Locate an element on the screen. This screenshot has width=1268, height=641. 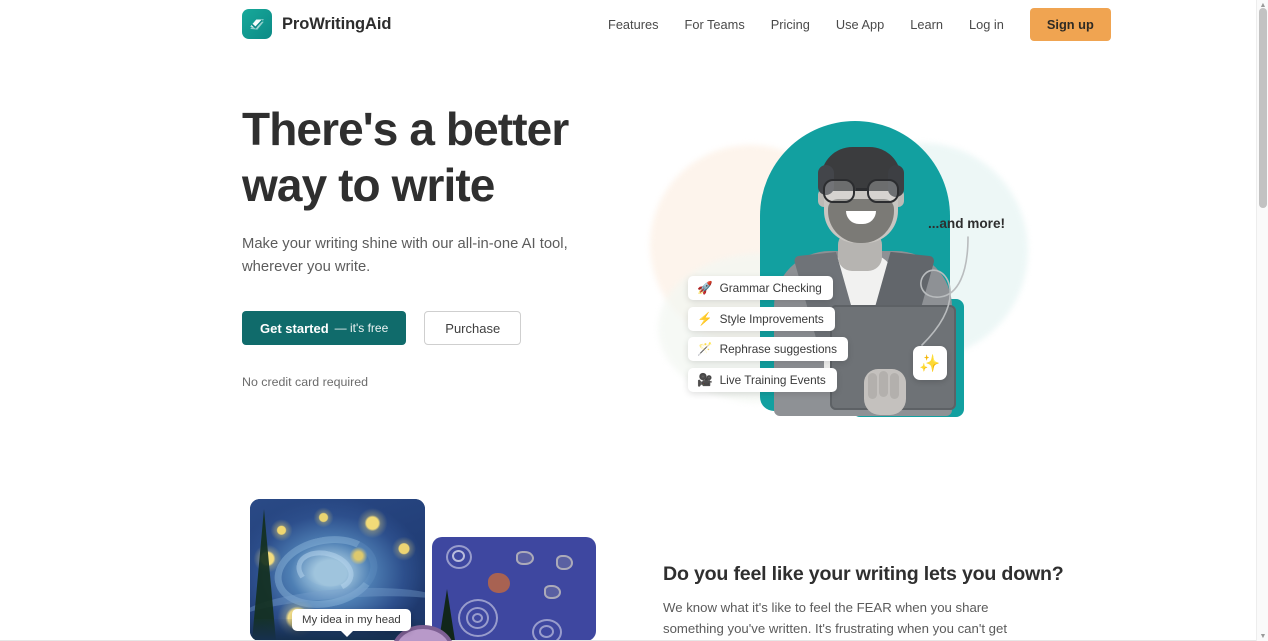
scrollbar-thumb is located at coordinates (1263, 108).